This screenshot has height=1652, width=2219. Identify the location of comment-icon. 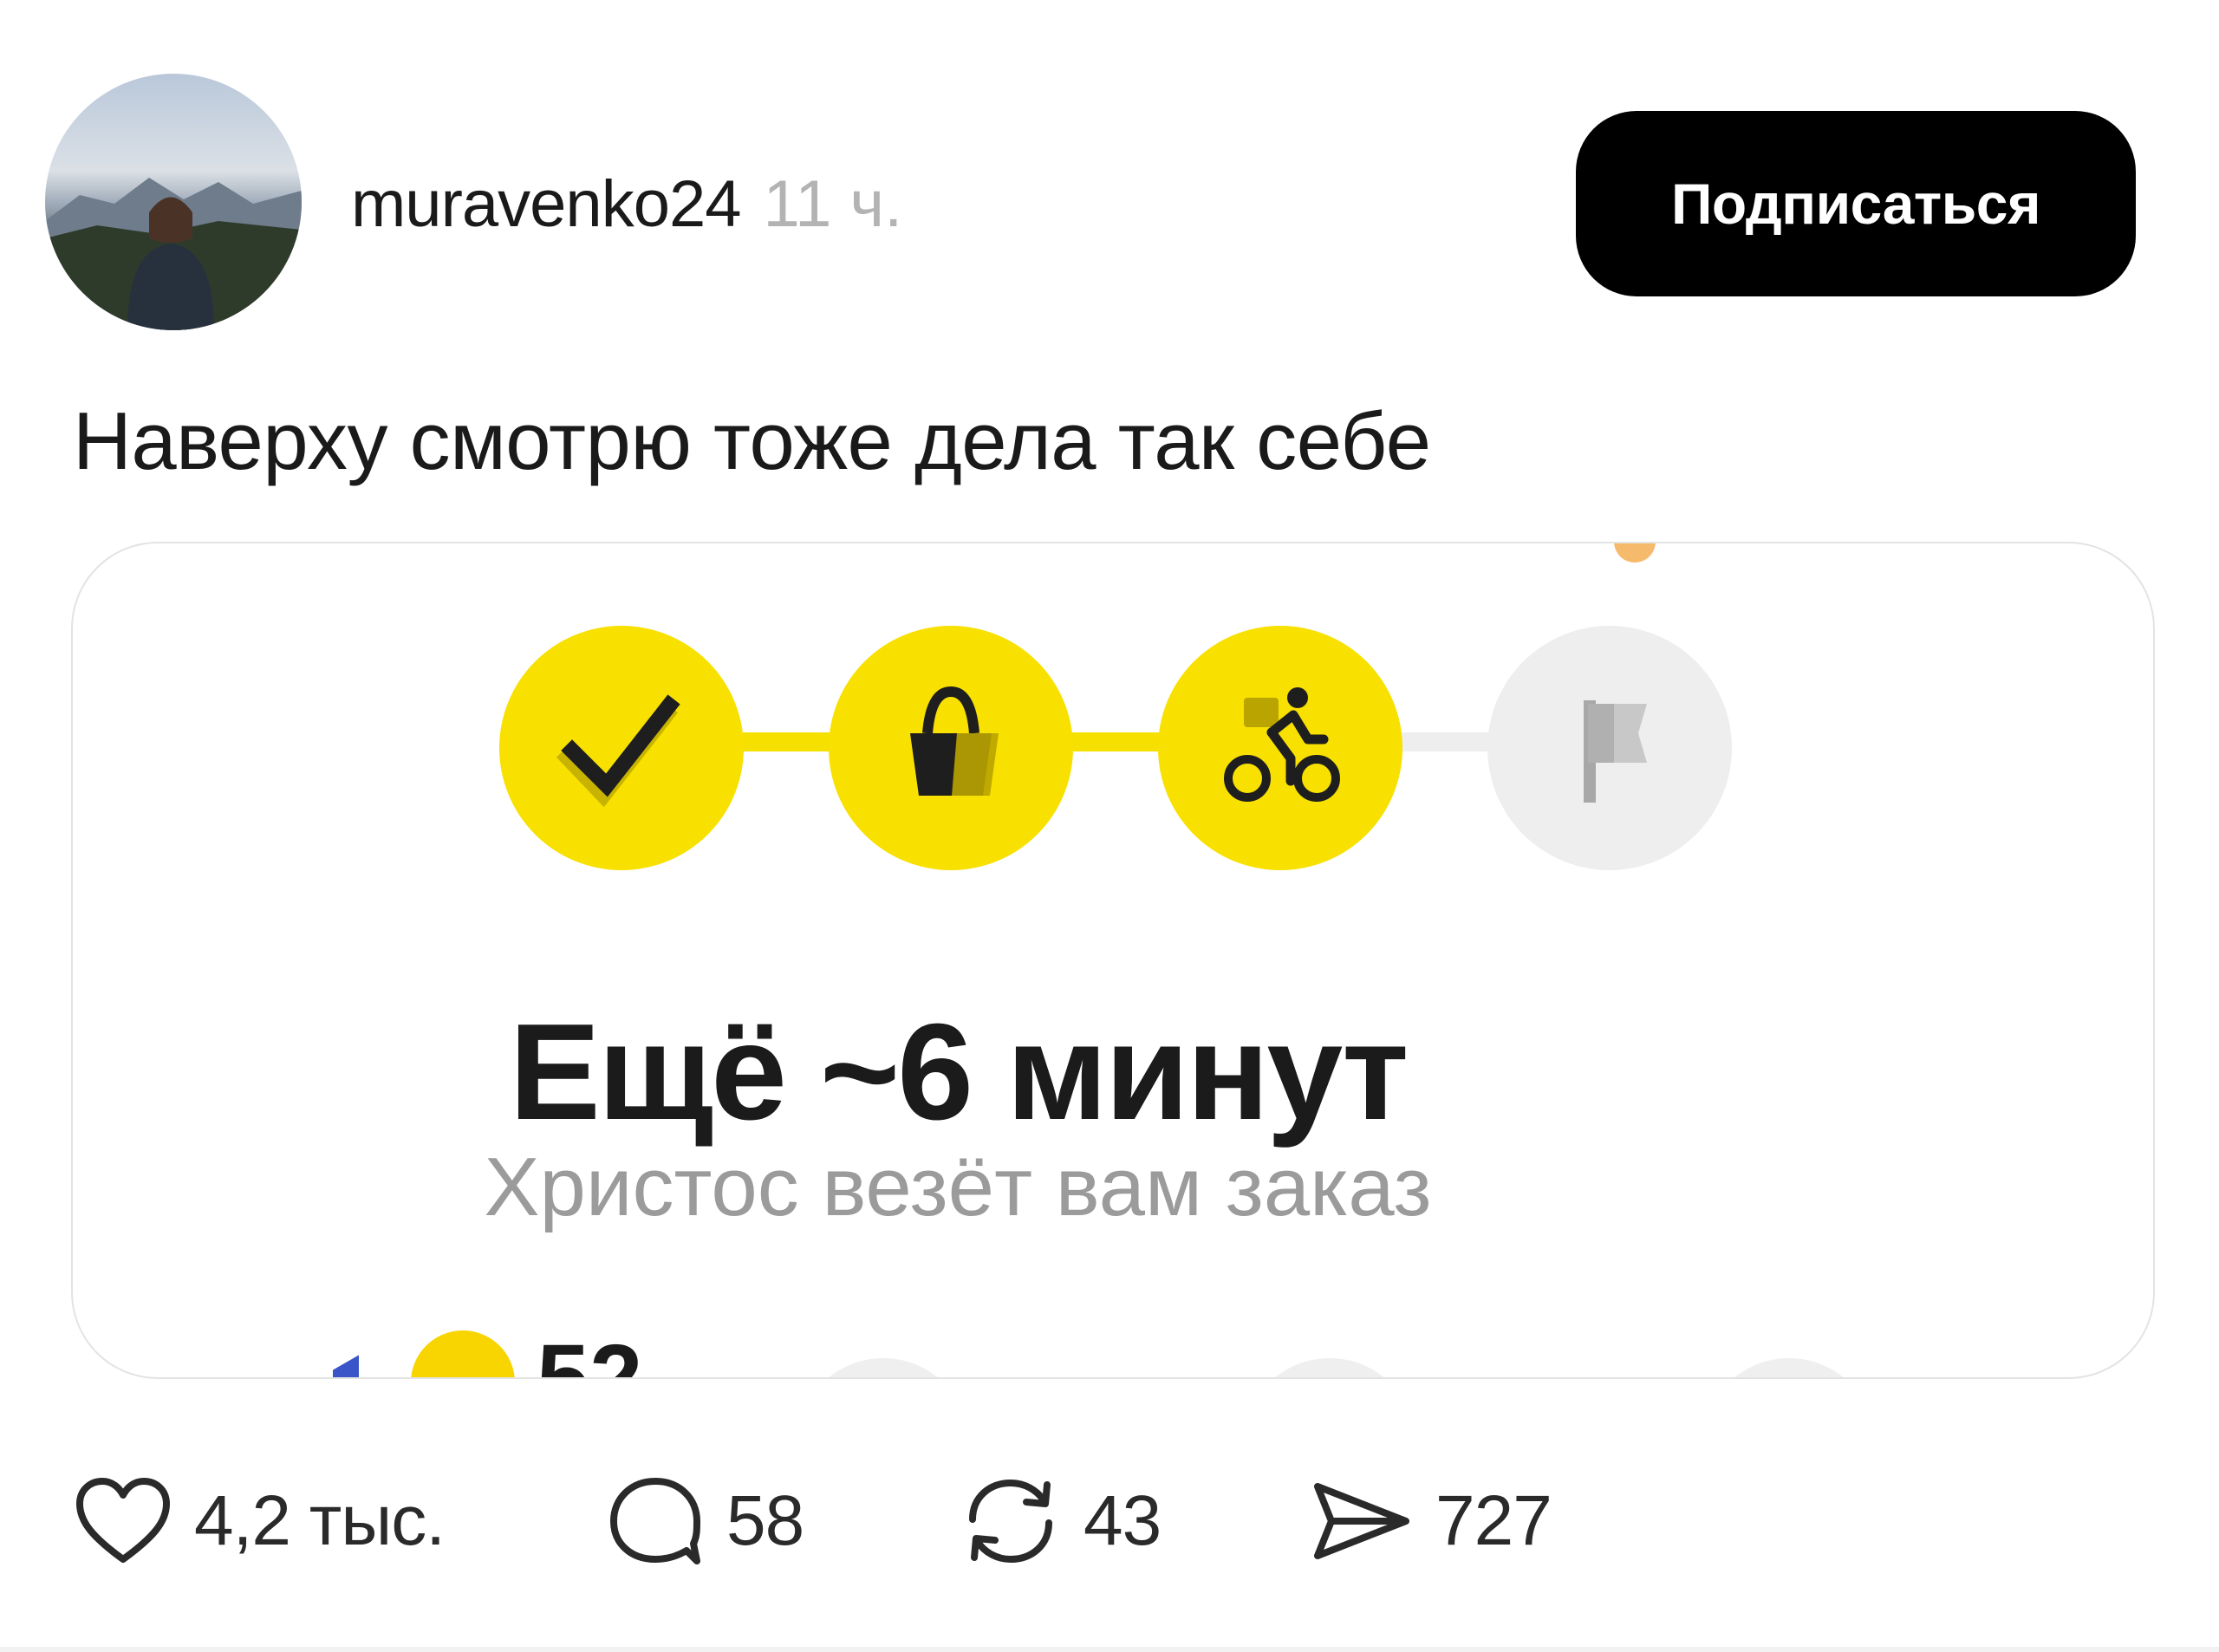
(655, 1521).